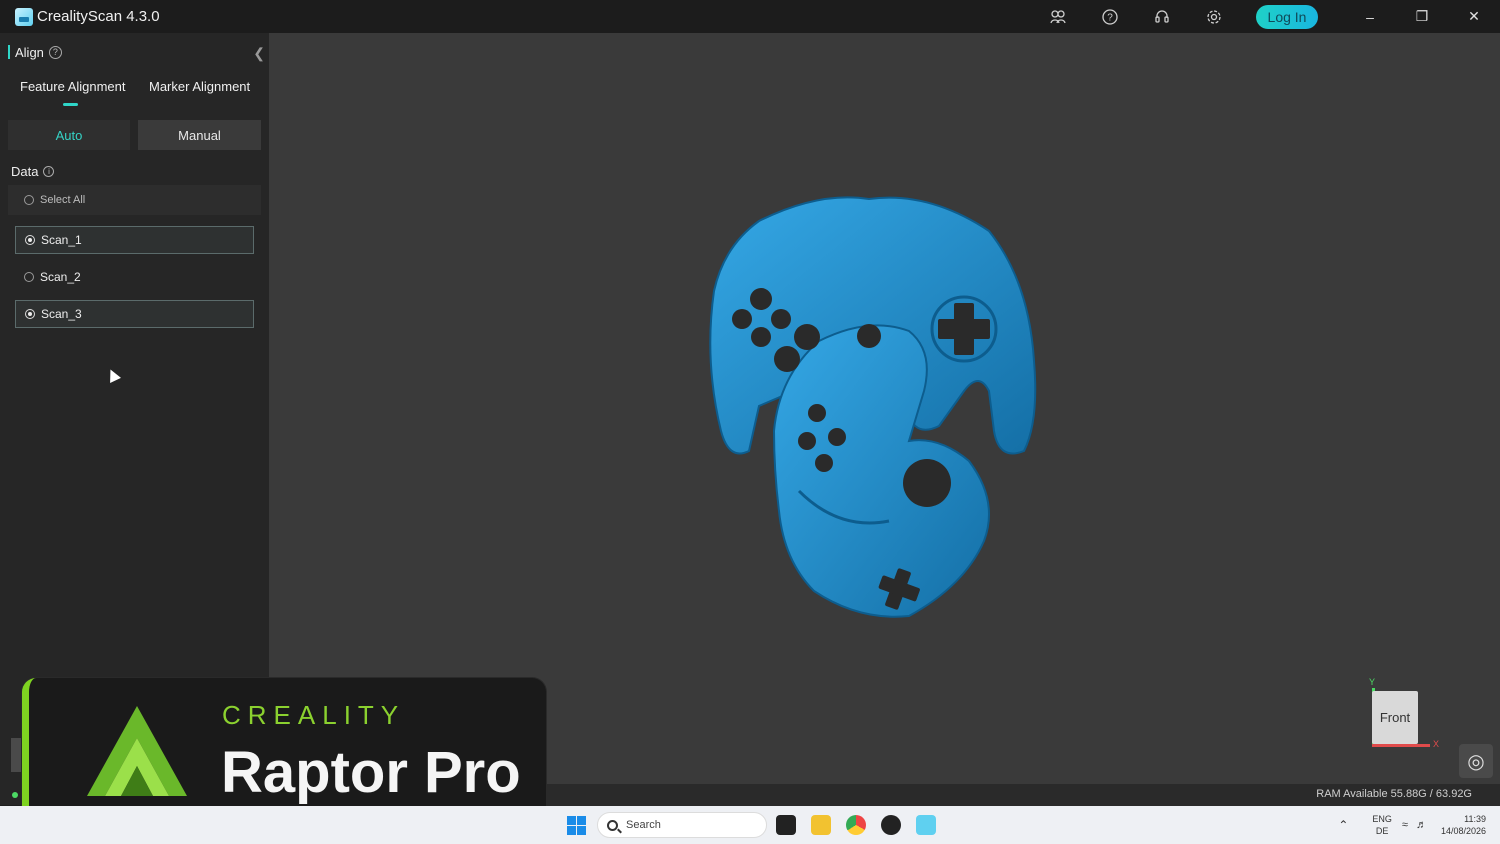  Describe the element at coordinates (1395, 717) in the screenshot. I see `view-cube: Front` at that location.